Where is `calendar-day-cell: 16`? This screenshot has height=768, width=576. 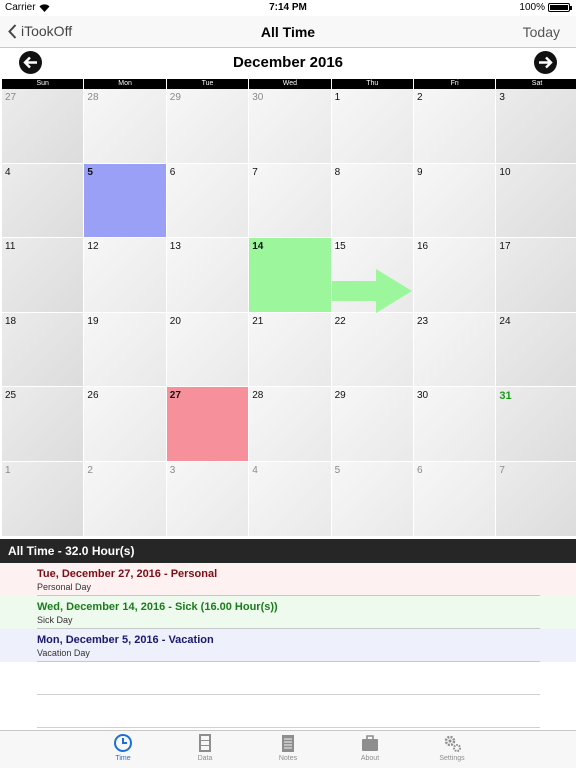 calendar-day-cell: 16 is located at coordinates (455, 275).